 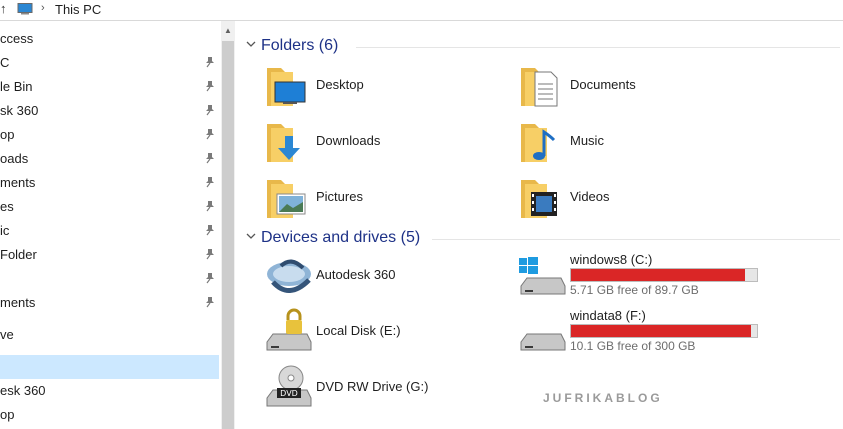 What do you see at coordinates (639, 198) in the screenshot?
I see `folder-videos: Videos` at bounding box center [639, 198].